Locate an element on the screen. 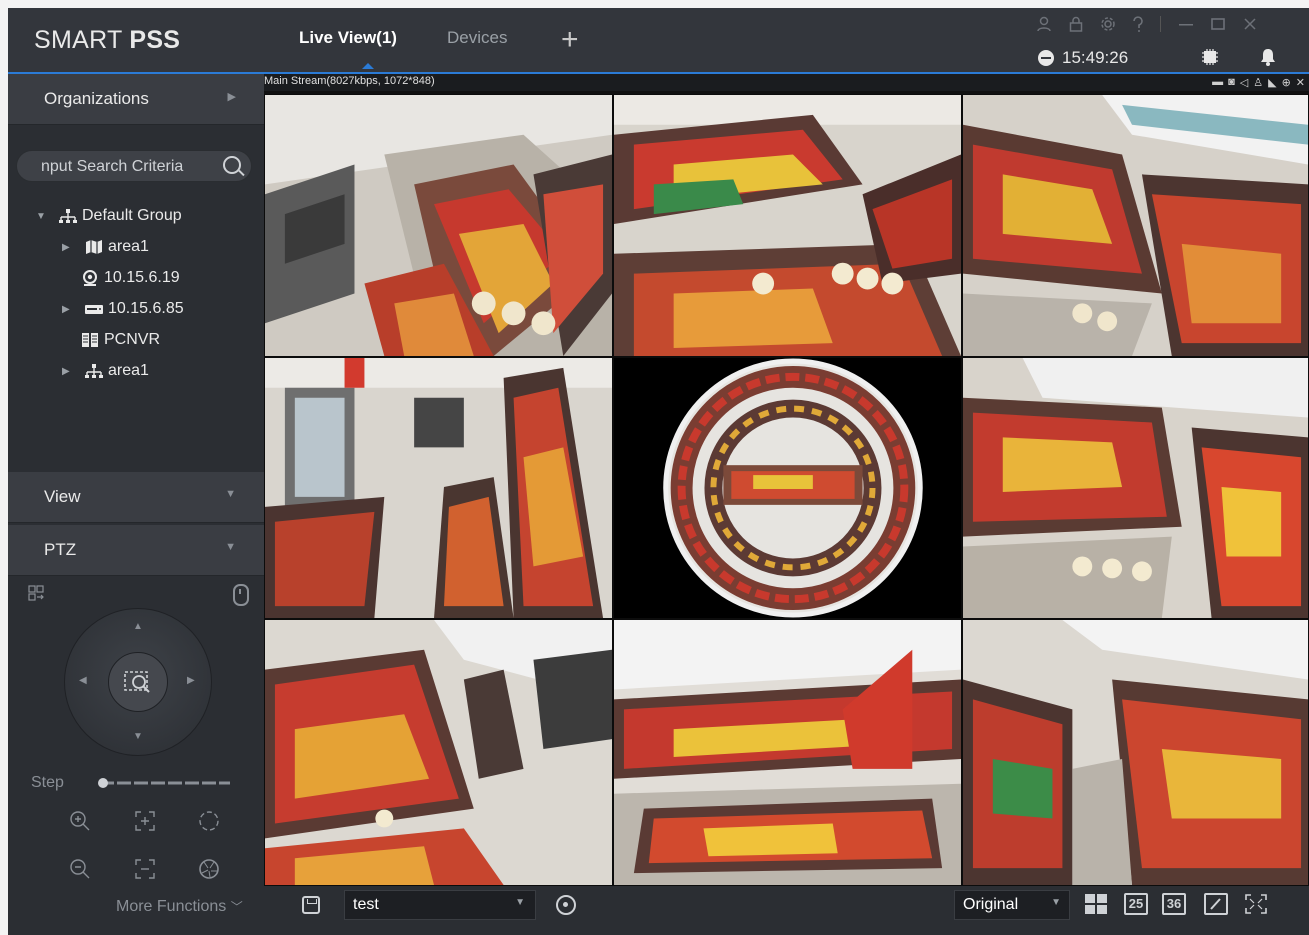  tree-node-camera-10-15-6-19: 10.15.6.19 is located at coordinates (130, 278).